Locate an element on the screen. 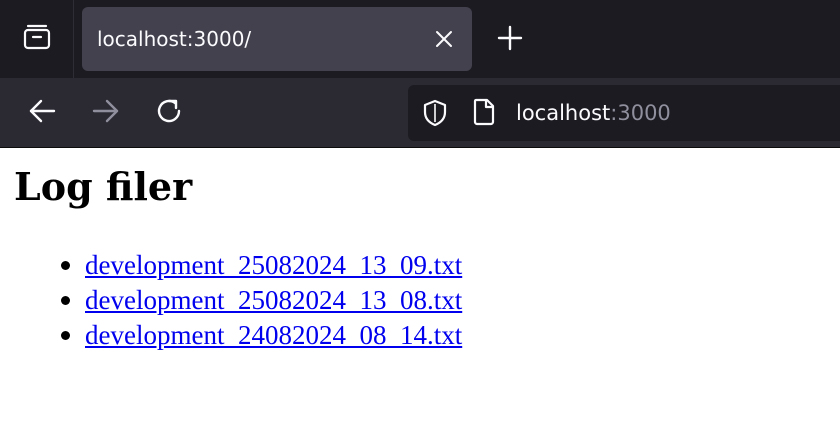 The height and width of the screenshot is (437, 840). shield-icon is located at coordinates (435, 115).